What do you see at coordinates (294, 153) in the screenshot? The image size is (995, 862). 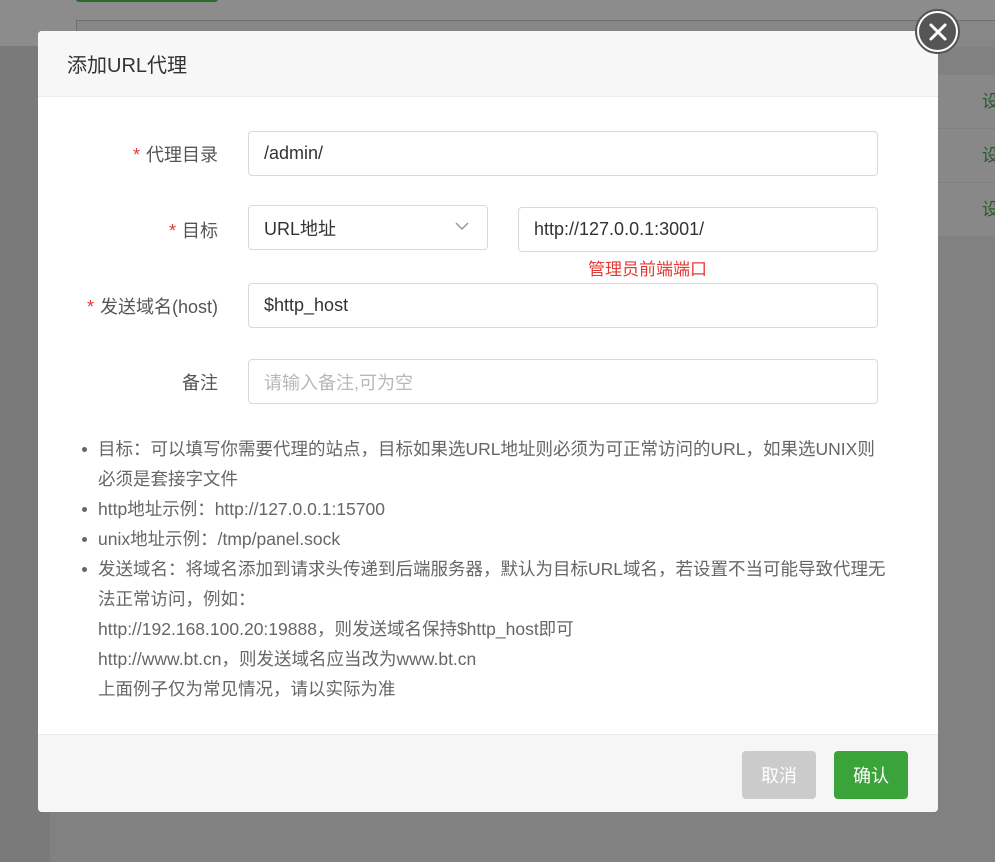 I see `proxy-dir-value: /admin/` at bounding box center [294, 153].